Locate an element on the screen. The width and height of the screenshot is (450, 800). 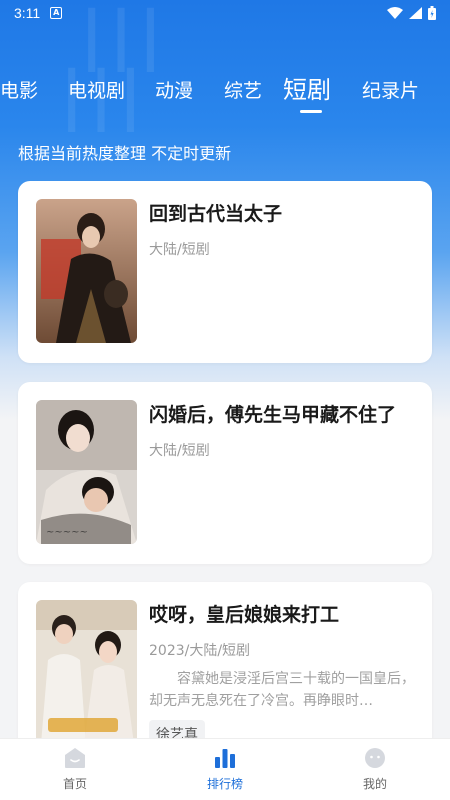
active-tab-indicator is located at coordinates (311, 111).